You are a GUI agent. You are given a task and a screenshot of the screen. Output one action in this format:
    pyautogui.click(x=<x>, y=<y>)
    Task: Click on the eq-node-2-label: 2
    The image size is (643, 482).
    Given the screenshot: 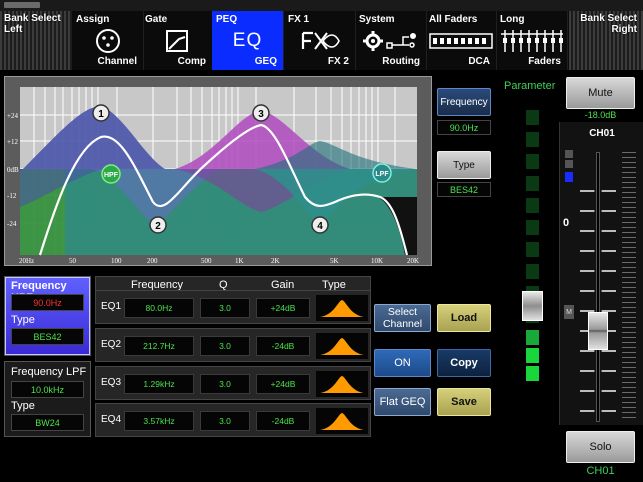 What is the action you would take?
    pyautogui.click(x=158, y=226)
    